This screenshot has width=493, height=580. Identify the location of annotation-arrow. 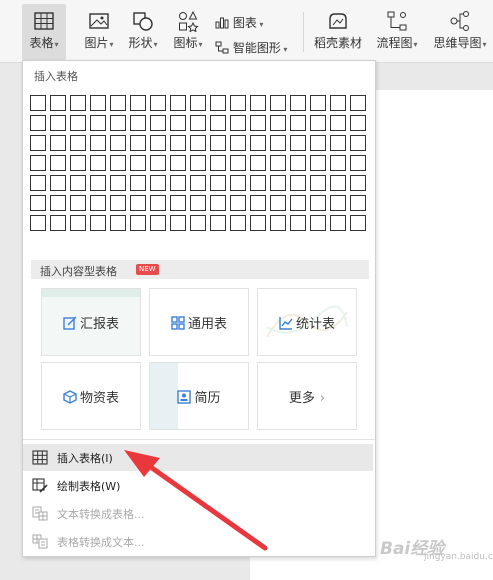
(196, 500).